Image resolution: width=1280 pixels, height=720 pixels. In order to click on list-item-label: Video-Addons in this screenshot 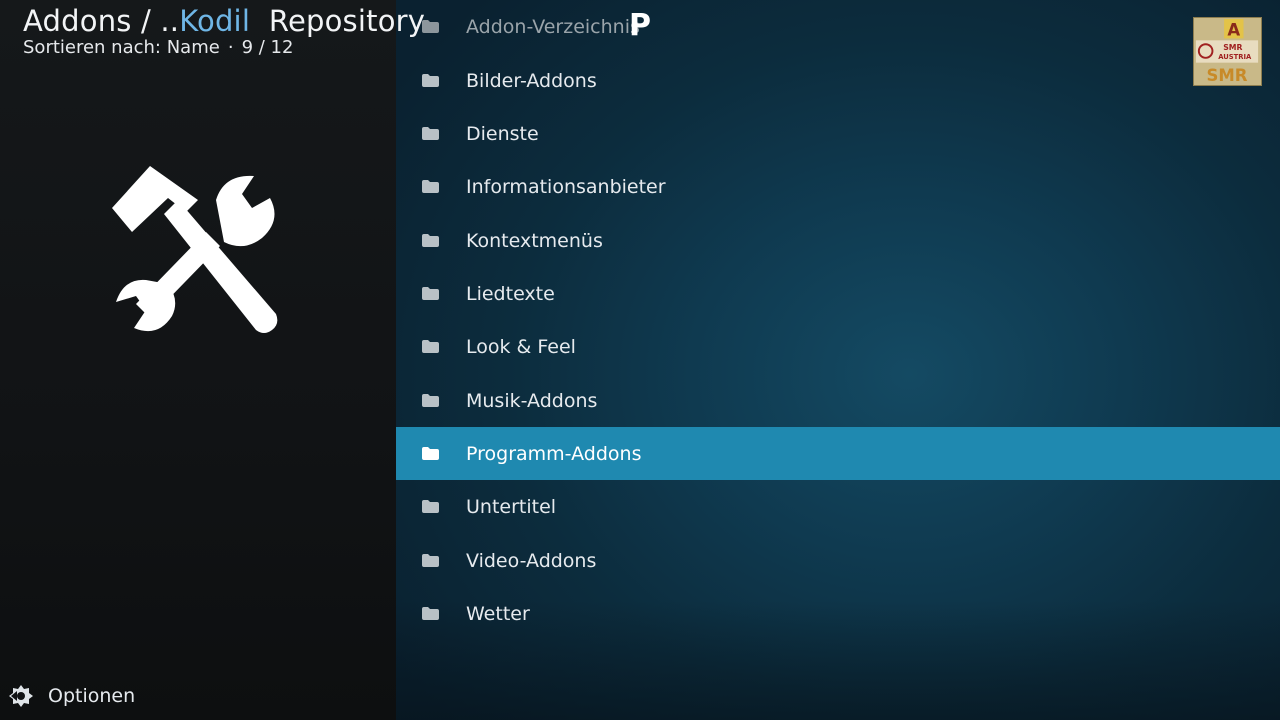, I will do `click(531, 560)`.